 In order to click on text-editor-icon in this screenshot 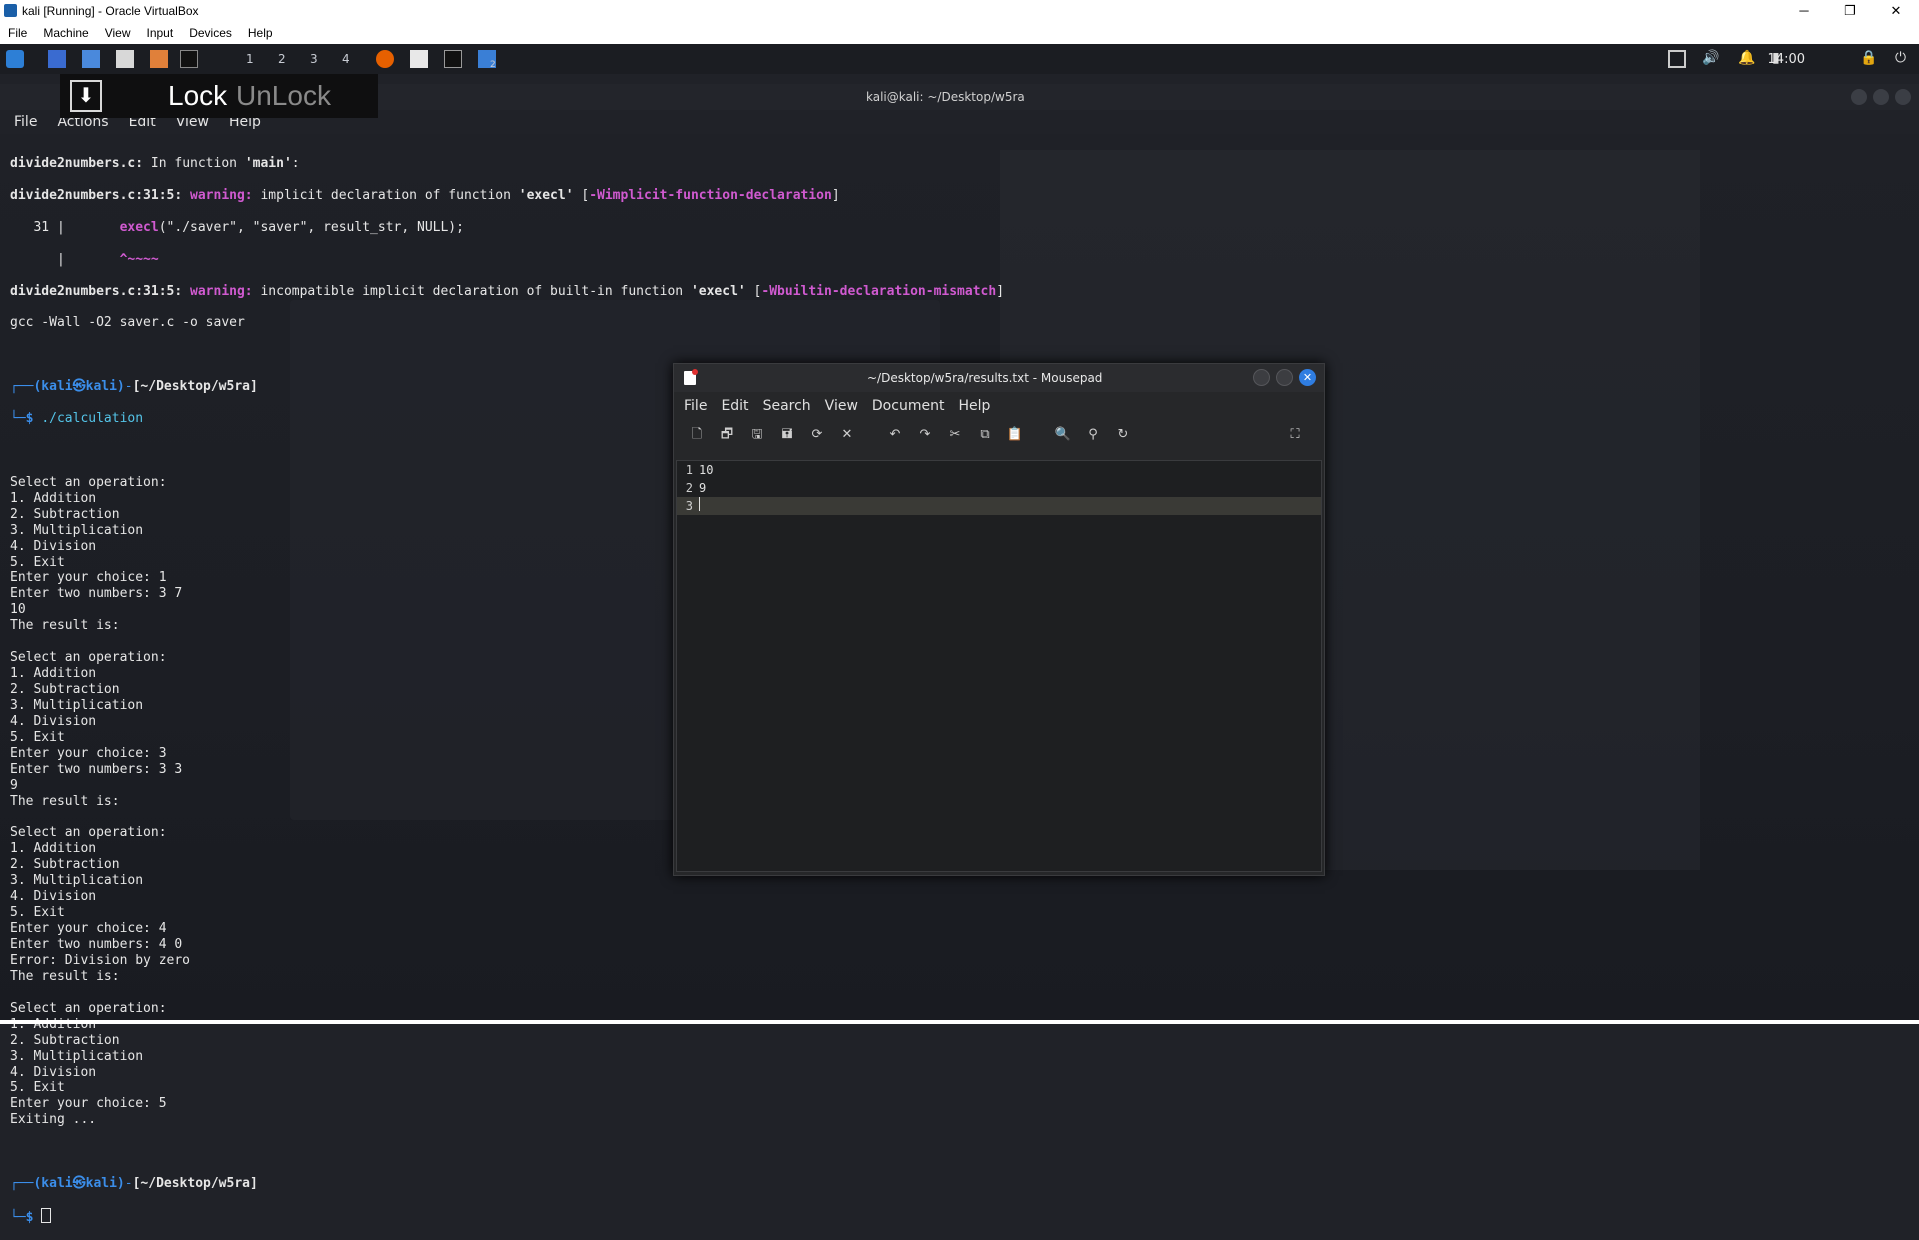, I will do `click(125, 59)`.